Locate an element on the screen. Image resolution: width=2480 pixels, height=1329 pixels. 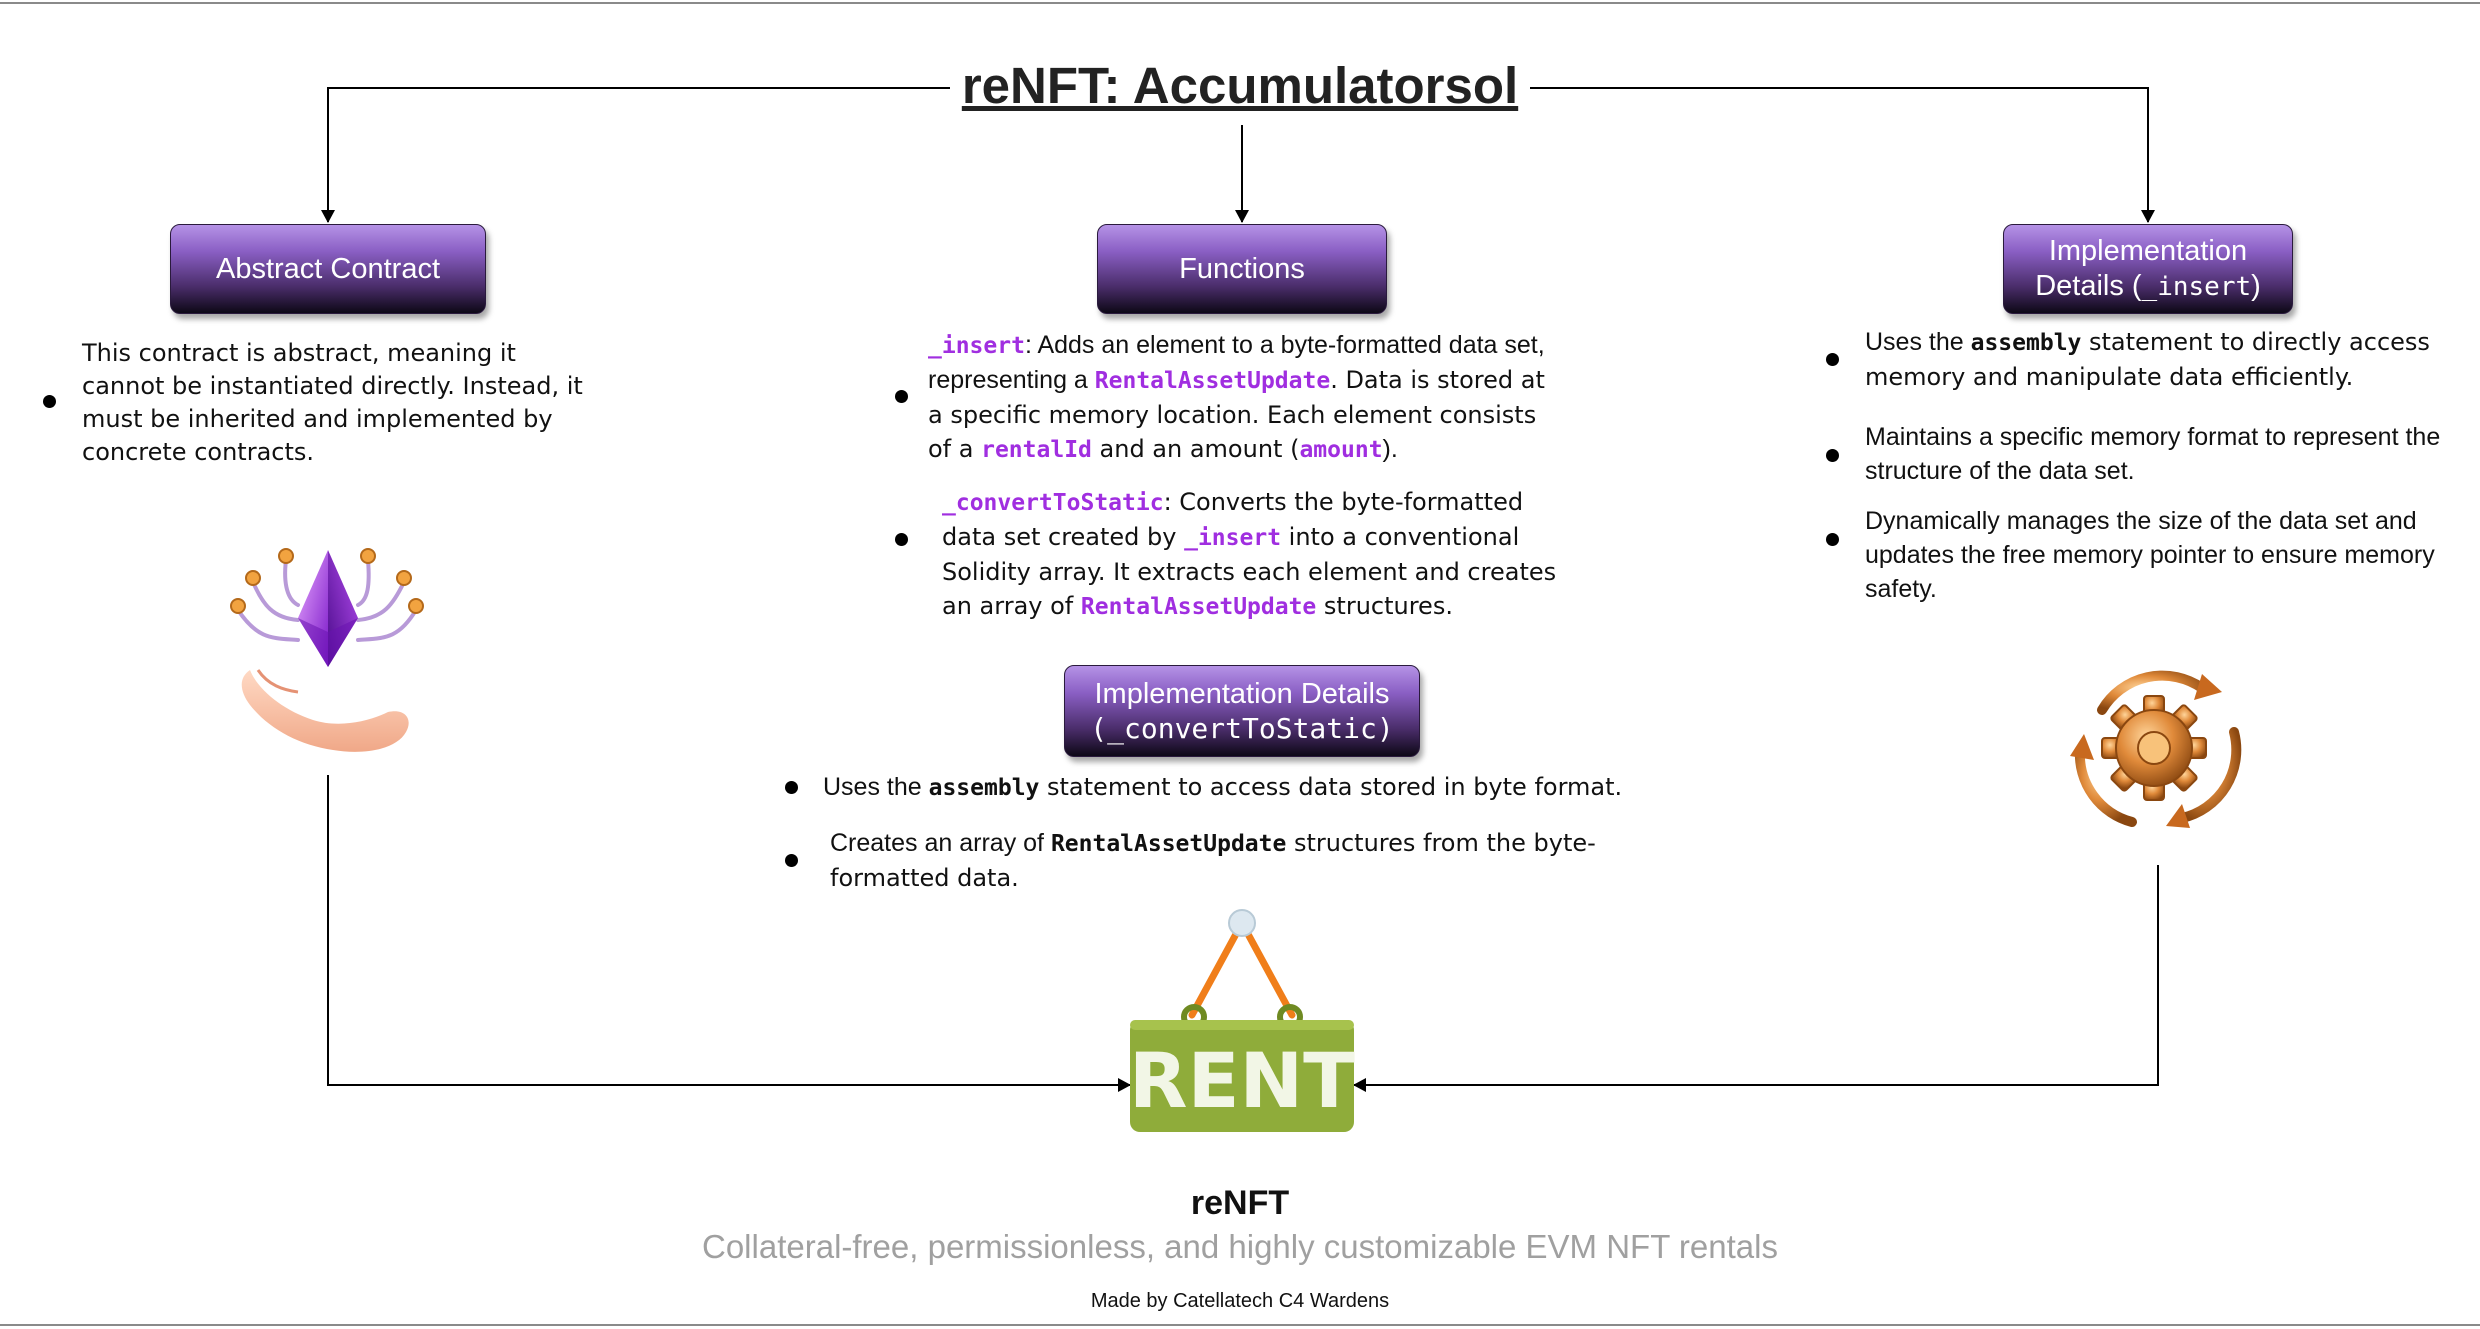
function-insert-name: _insert is located at coordinates (976, 346).